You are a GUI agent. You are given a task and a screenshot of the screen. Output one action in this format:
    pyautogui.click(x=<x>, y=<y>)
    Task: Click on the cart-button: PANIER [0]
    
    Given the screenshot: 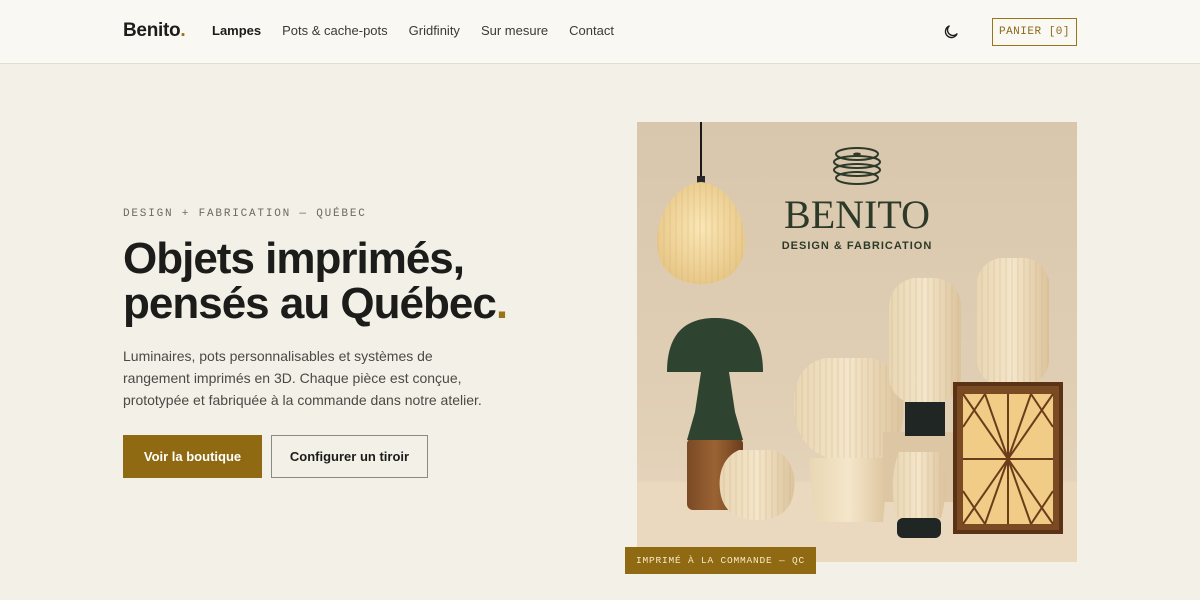 What is the action you would take?
    pyautogui.click(x=1034, y=32)
    